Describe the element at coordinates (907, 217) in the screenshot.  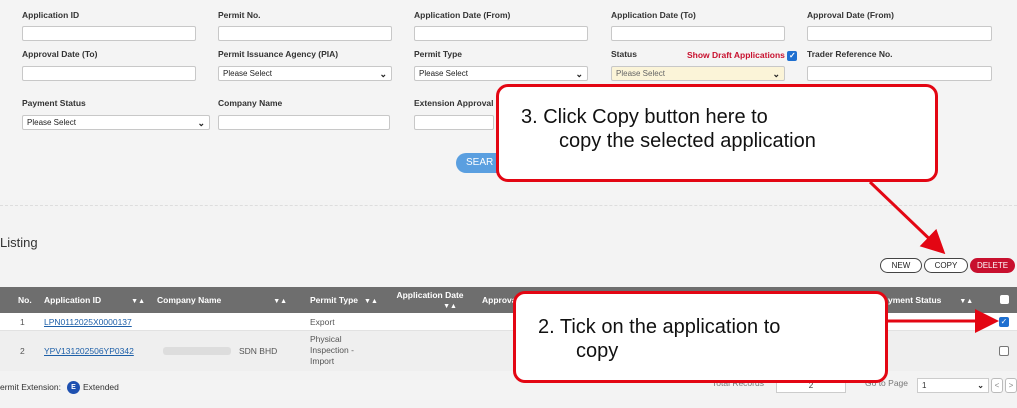
I see `arrow-to-copy` at that location.